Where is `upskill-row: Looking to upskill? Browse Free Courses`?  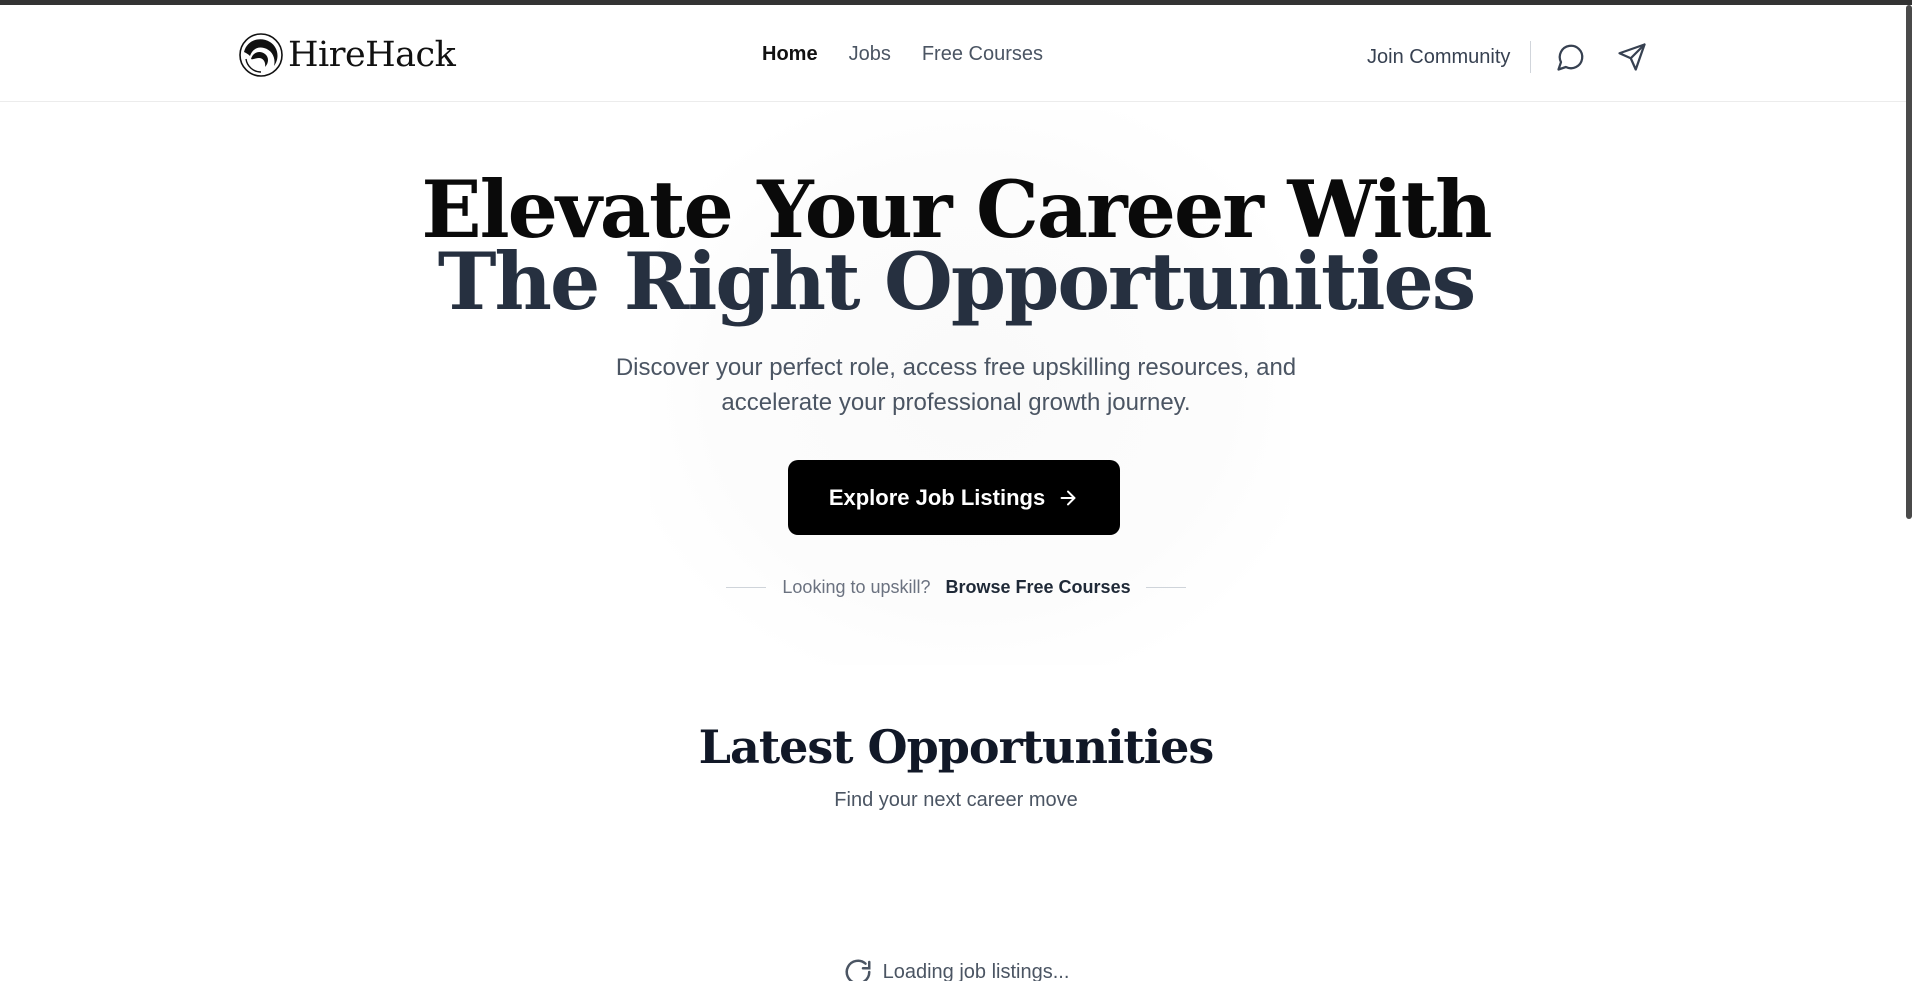
upskill-row: Looking to upskill? Browse Free Courses is located at coordinates (956, 587).